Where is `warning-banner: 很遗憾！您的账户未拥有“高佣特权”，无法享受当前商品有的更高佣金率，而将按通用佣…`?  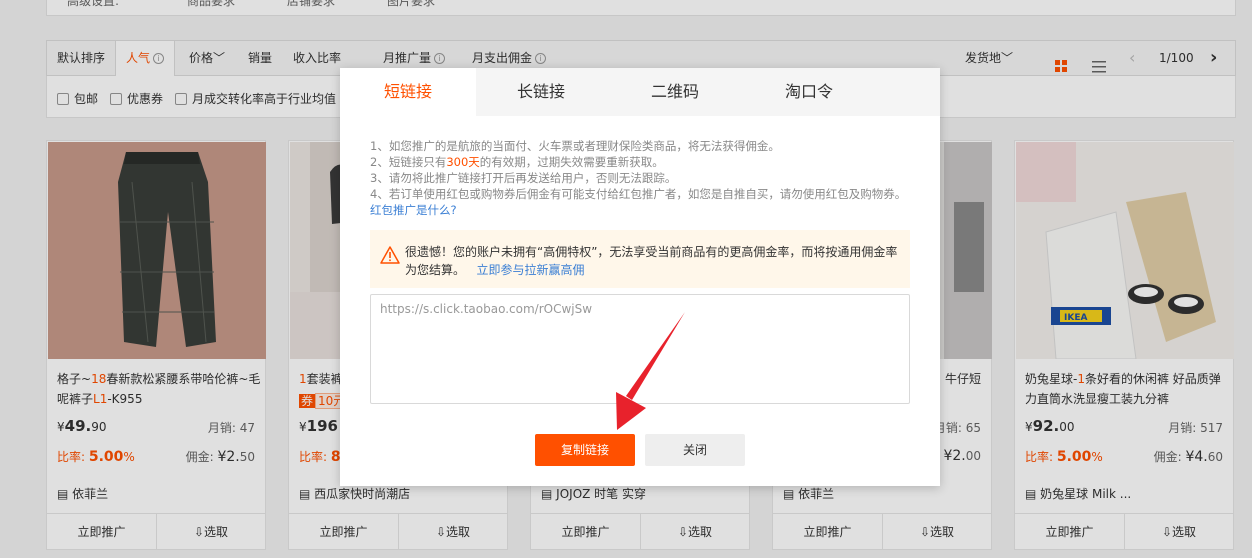
warning-banner: 很遗憾！您的账户未拥有“高佣特权”，无法享受当前商品有的更高佣金率，而将按通用佣… is located at coordinates (640, 259).